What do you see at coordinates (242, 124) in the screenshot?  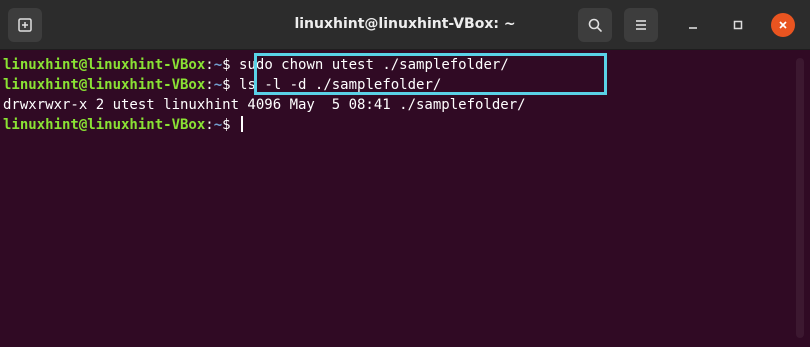 I see `text-cursor` at bounding box center [242, 124].